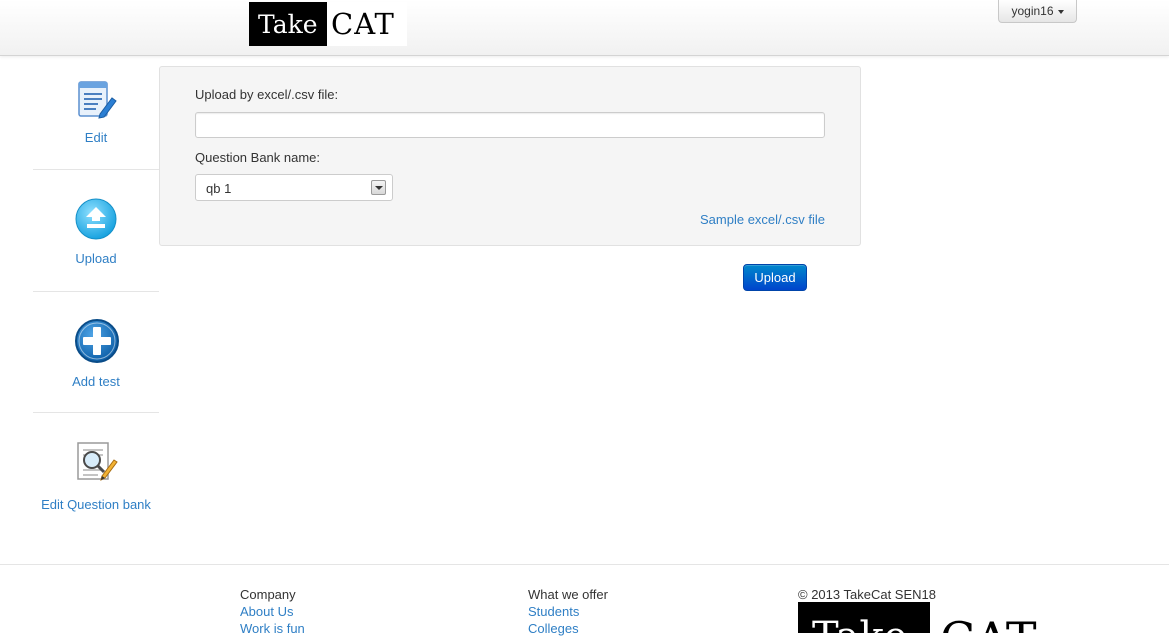  What do you see at coordinates (219, 188) in the screenshot?
I see `question-bank-selected-value: qb 1` at bounding box center [219, 188].